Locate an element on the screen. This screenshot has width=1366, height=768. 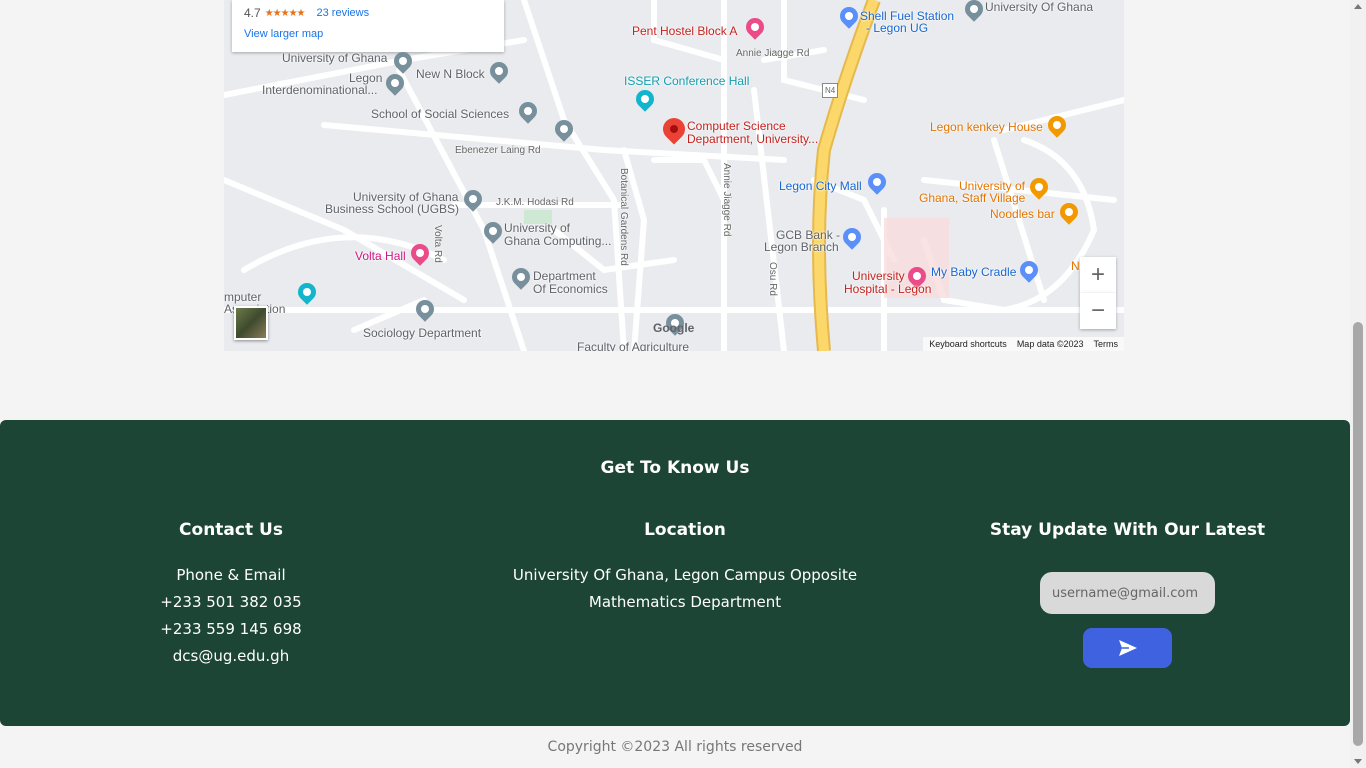
map-label: University of Ghana is located at coordinates (335, 58).